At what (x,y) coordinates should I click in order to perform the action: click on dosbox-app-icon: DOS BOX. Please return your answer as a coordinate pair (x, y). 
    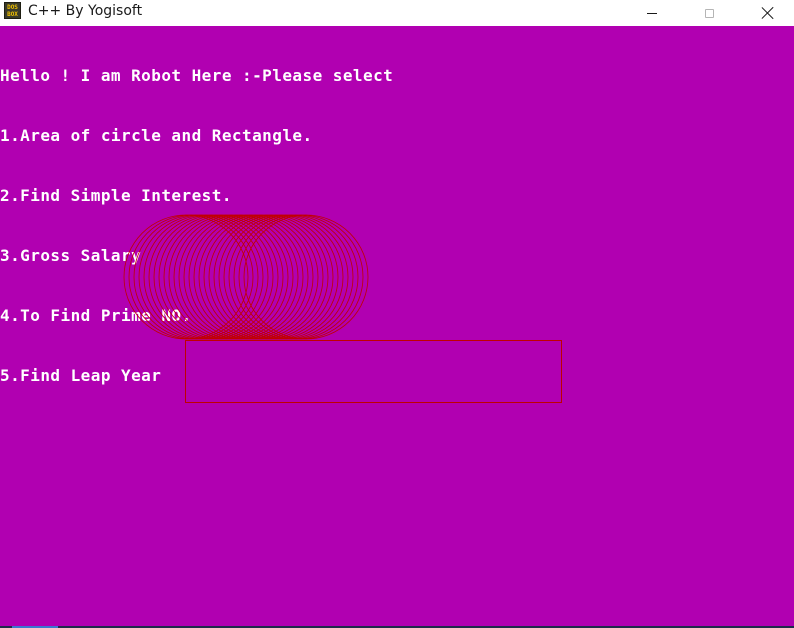
    Looking at the image, I should click on (12, 10).